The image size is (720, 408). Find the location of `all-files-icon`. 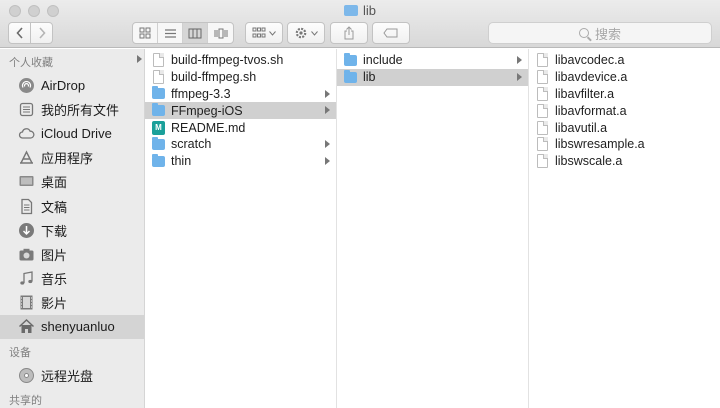

all-files-icon is located at coordinates (26, 109).